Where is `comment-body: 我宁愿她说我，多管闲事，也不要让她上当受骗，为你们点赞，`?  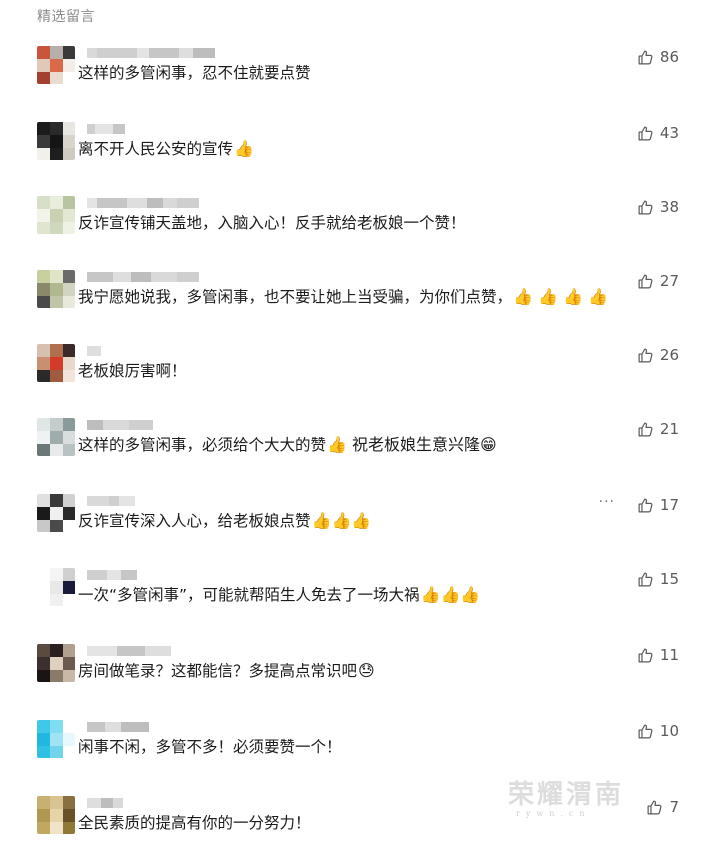
comment-body: 我宁愿她说我，多管闲事，也不要让她上当受骗，为你们点赞， is located at coordinates (295, 297).